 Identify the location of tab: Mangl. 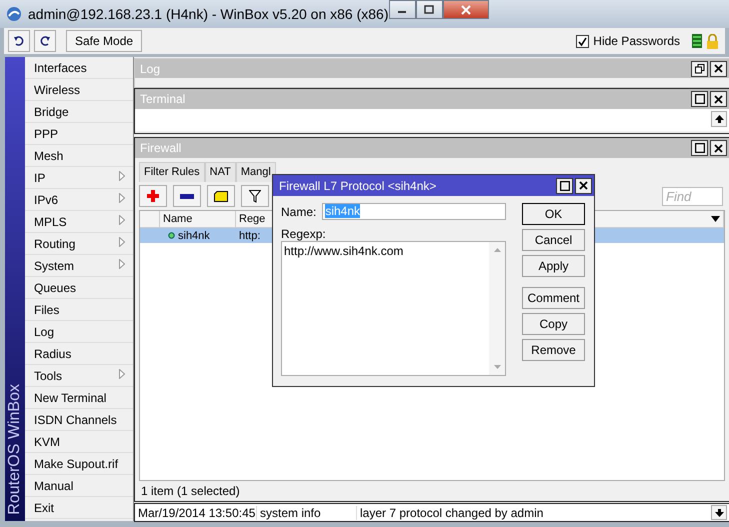
(256, 172).